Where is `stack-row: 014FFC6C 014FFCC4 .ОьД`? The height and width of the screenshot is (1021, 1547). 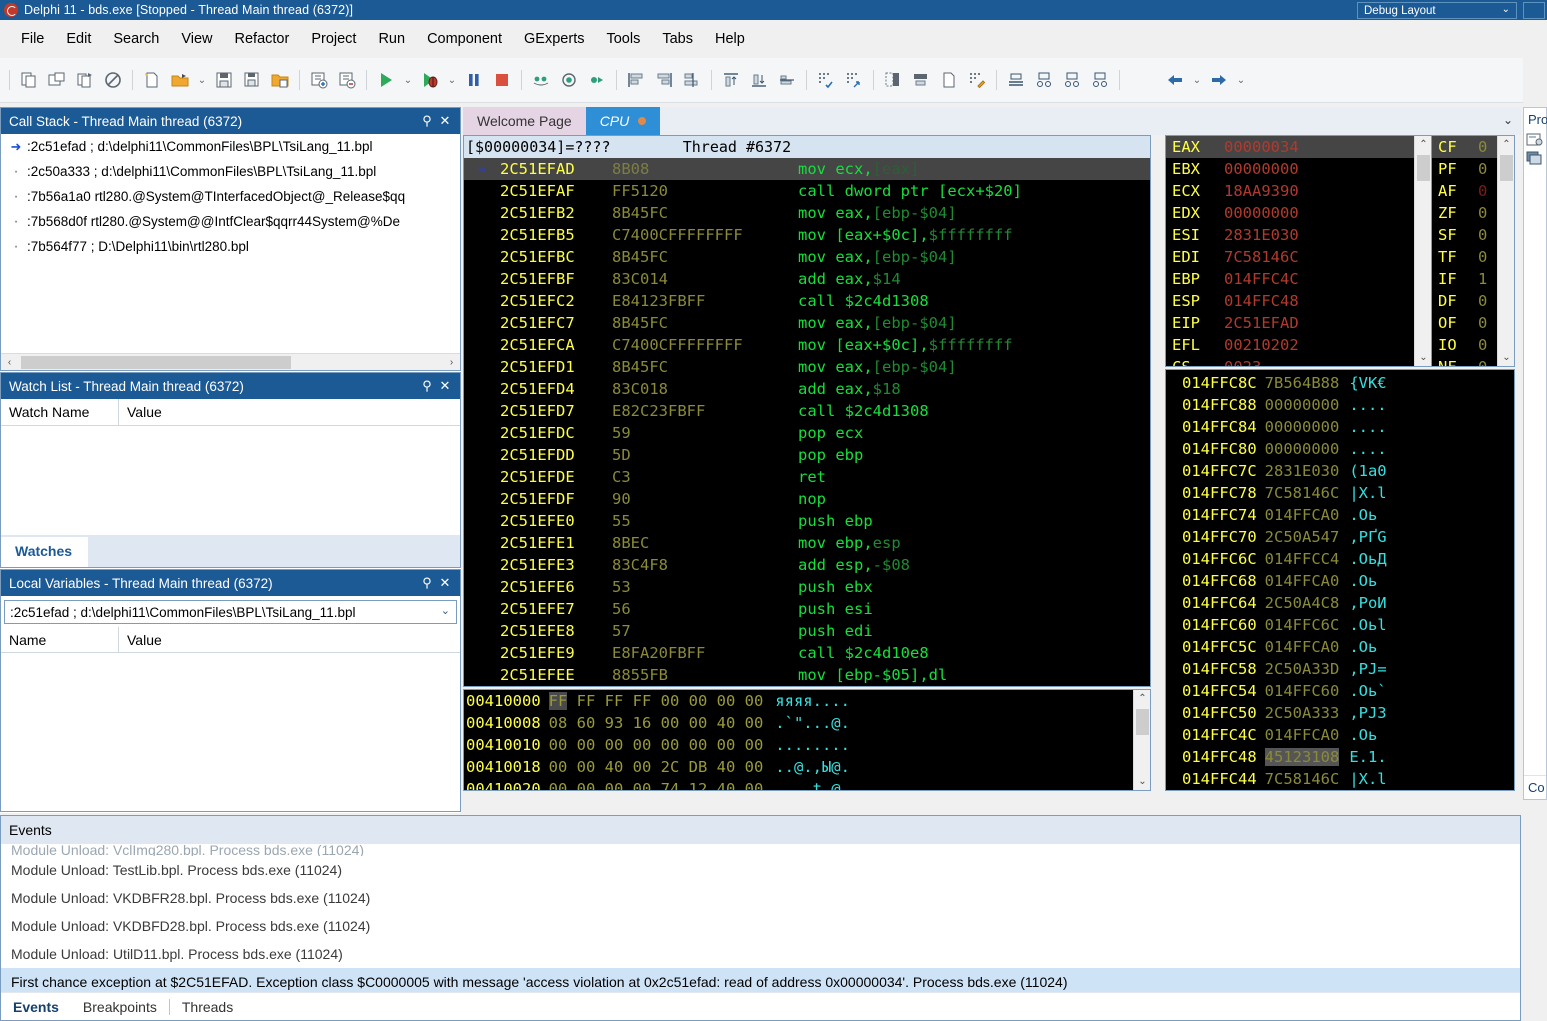
stack-row: 014FFC6C 014FFCC4 .ОьД is located at coordinates (1348, 559).